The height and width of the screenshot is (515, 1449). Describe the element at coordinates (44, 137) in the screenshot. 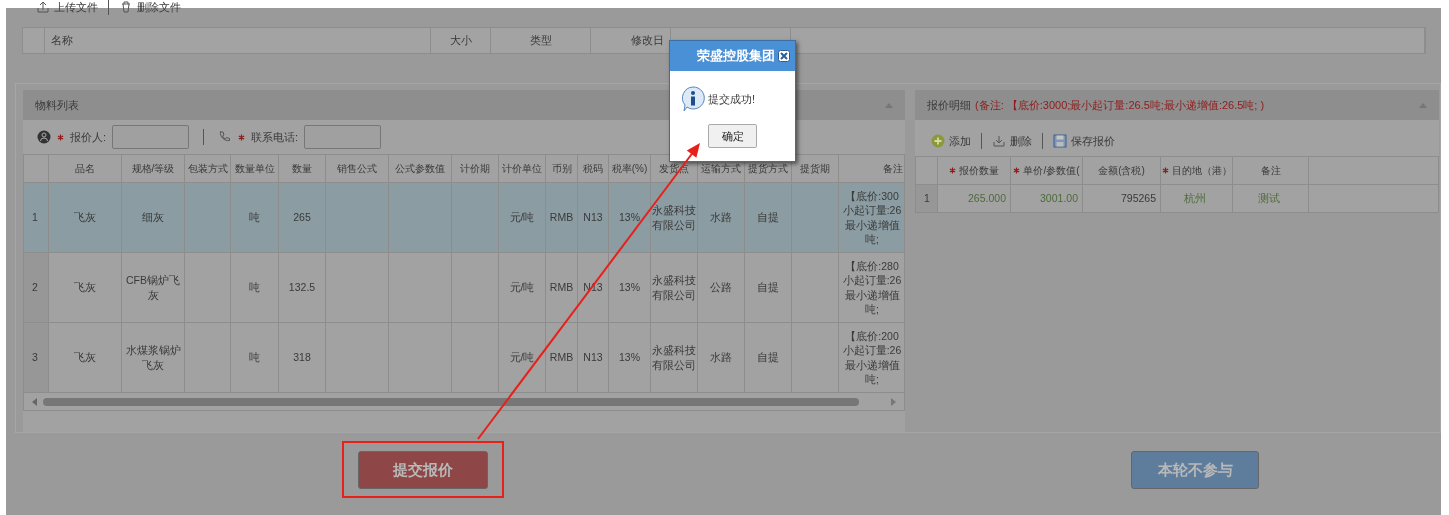

I see `user-icon` at that location.